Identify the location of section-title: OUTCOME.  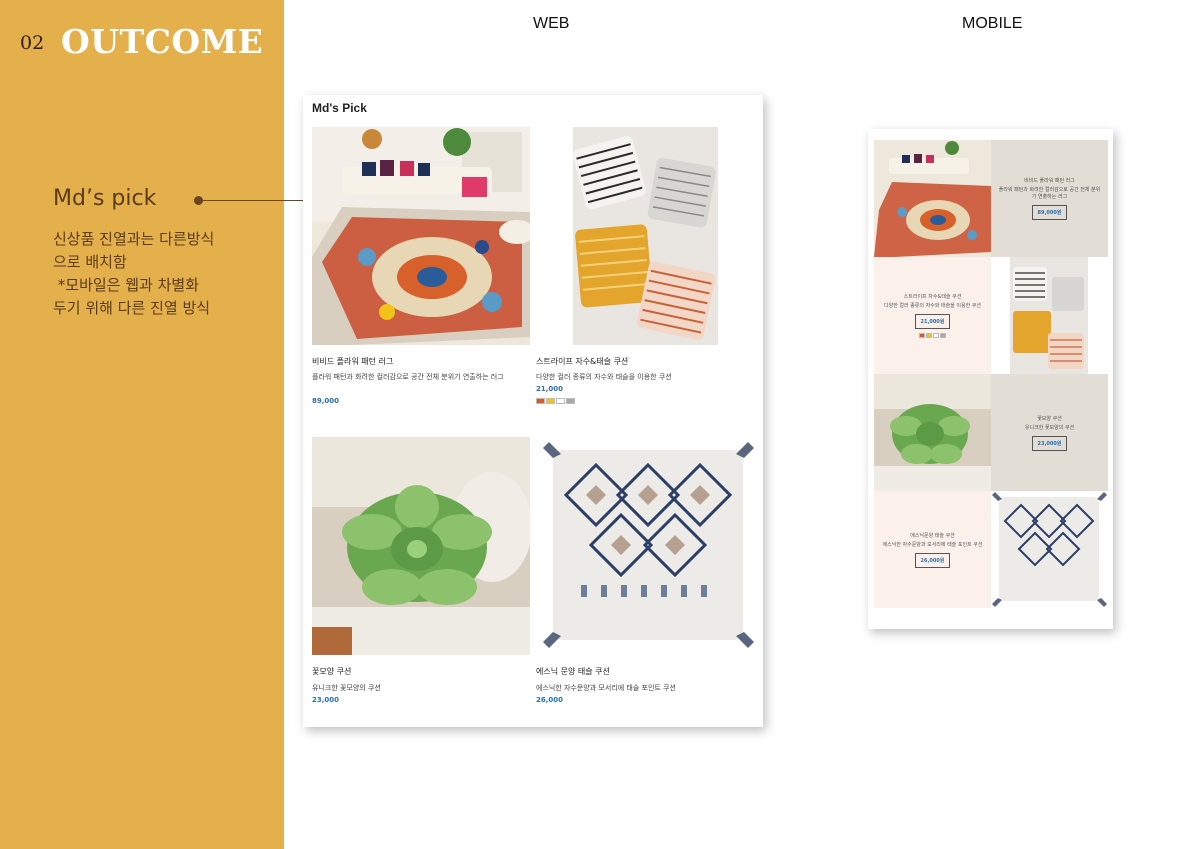
(162, 41).